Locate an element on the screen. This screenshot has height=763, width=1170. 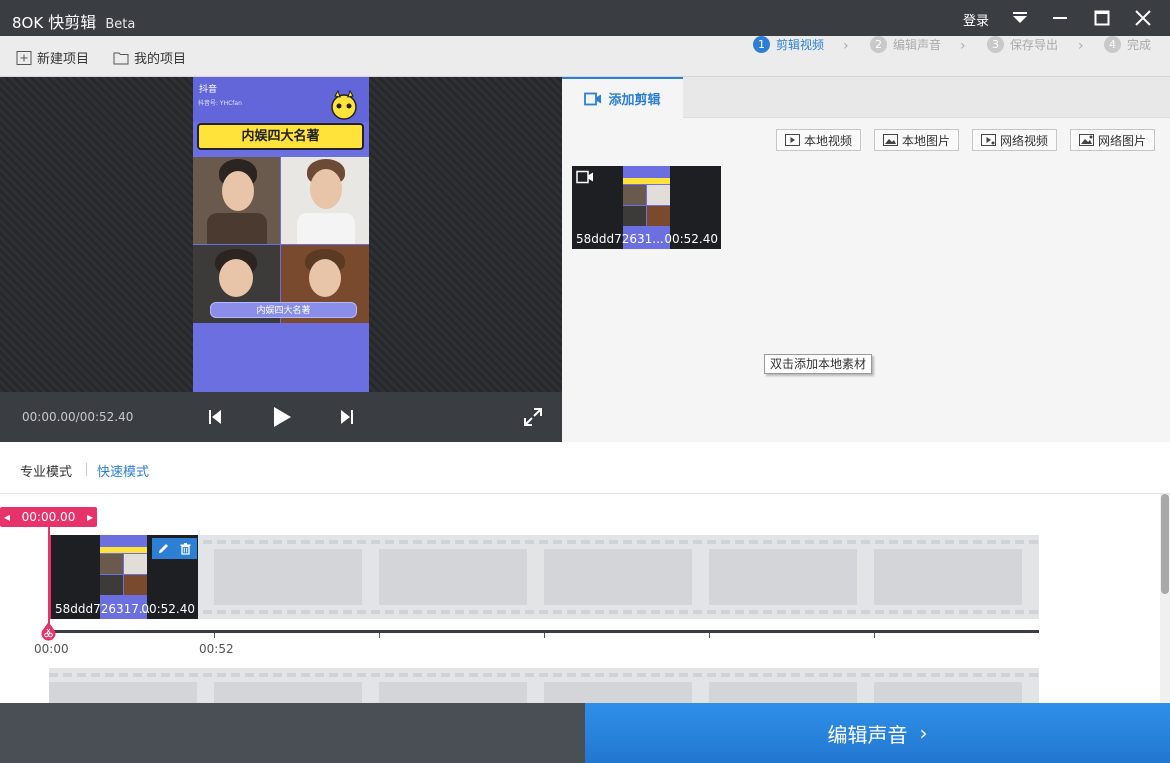
local-image-label: 本地图片 is located at coordinates (926, 140).